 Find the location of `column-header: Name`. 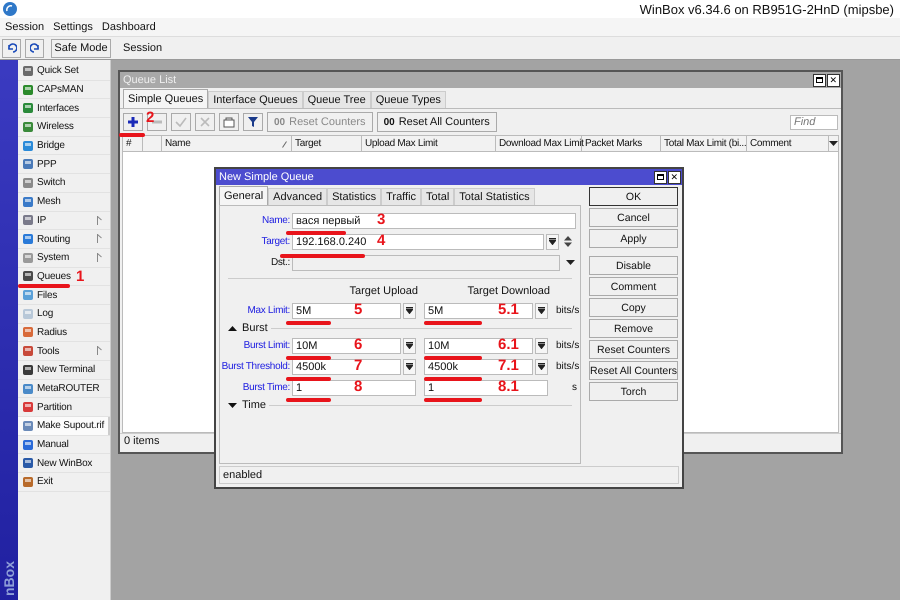

column-header: Name is located at coordinates (227, 143).